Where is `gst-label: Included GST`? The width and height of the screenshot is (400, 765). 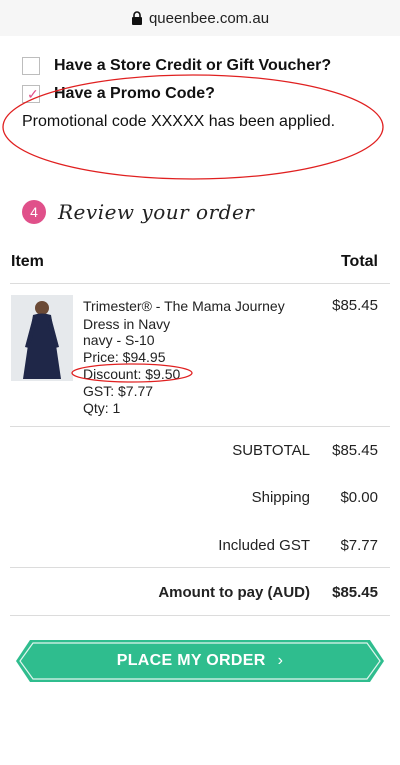 gst-label: Included GST is located at coordinates (264, 545).